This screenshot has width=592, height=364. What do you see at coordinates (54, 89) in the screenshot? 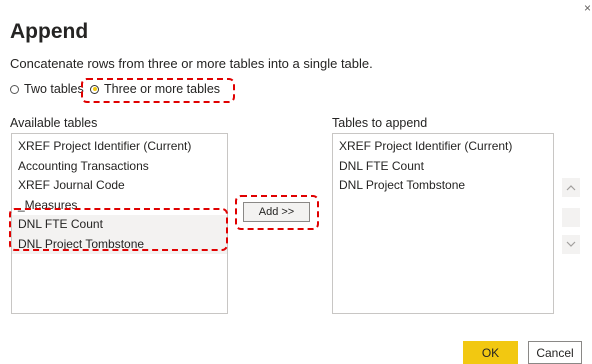
I see `radio-two-tables-label: Two tables` at bounding box center [54, 89].